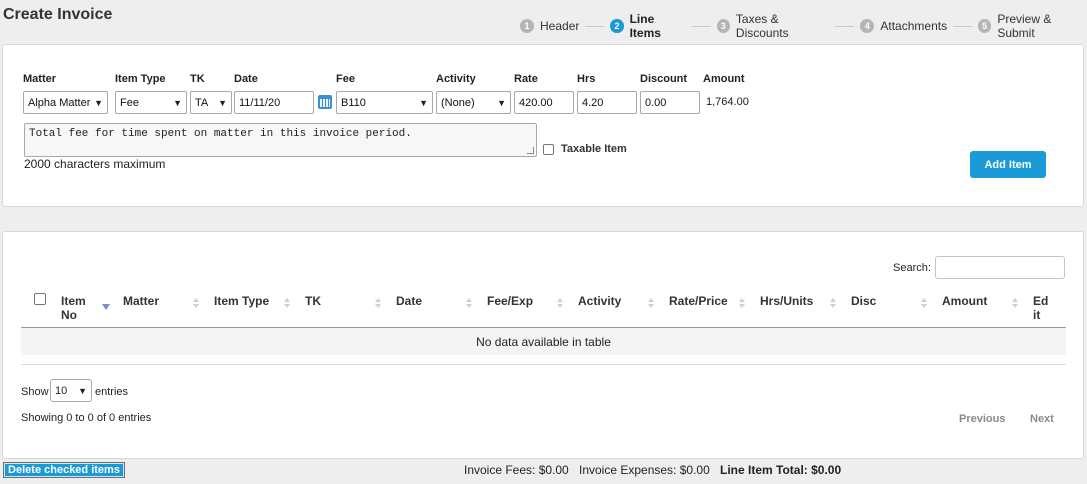  Describe the element at coordinates (724, 79) in the screenshot. I see `amount-label: Amount` at that location.